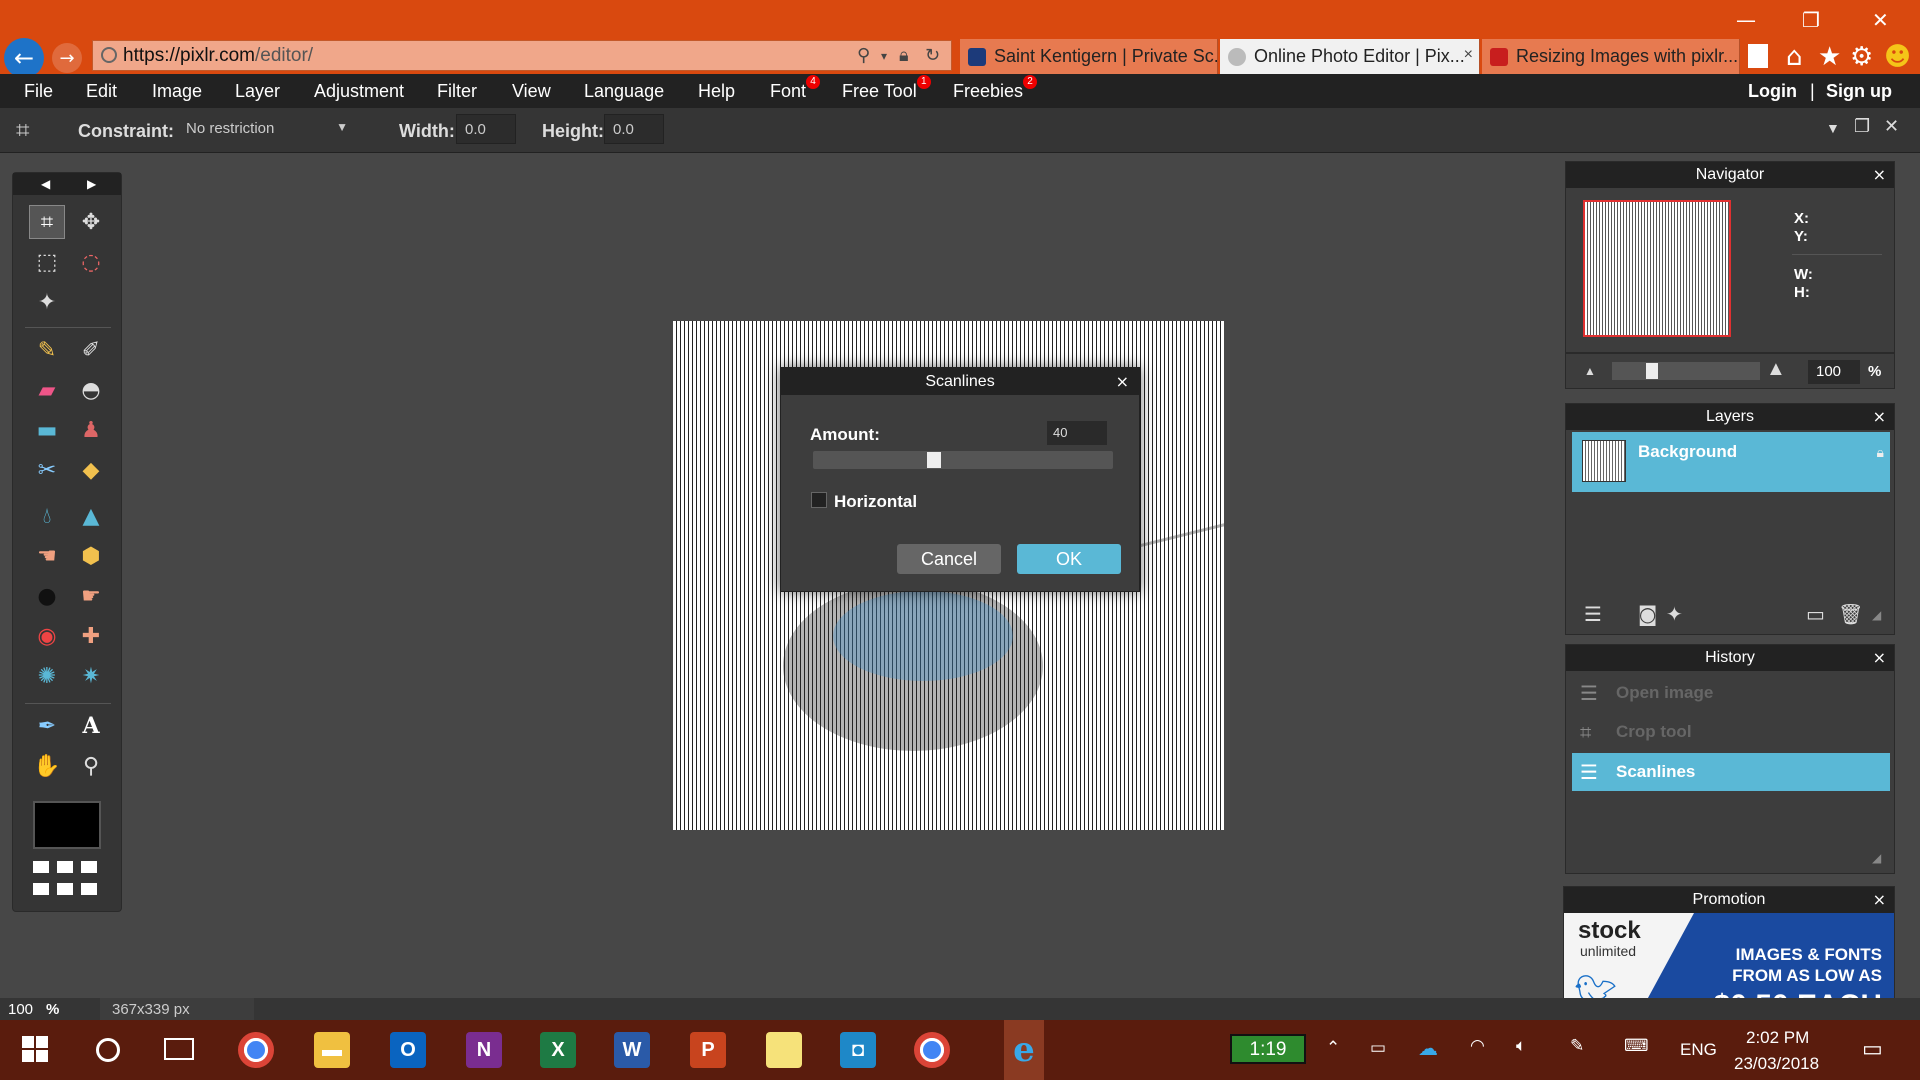 This screenshot has width=1920, height=1080. What do you see at coordinates (1879, 417) in the screenshot?
I see `layers-close-icon: ×` at bounding box center [1879, 417].